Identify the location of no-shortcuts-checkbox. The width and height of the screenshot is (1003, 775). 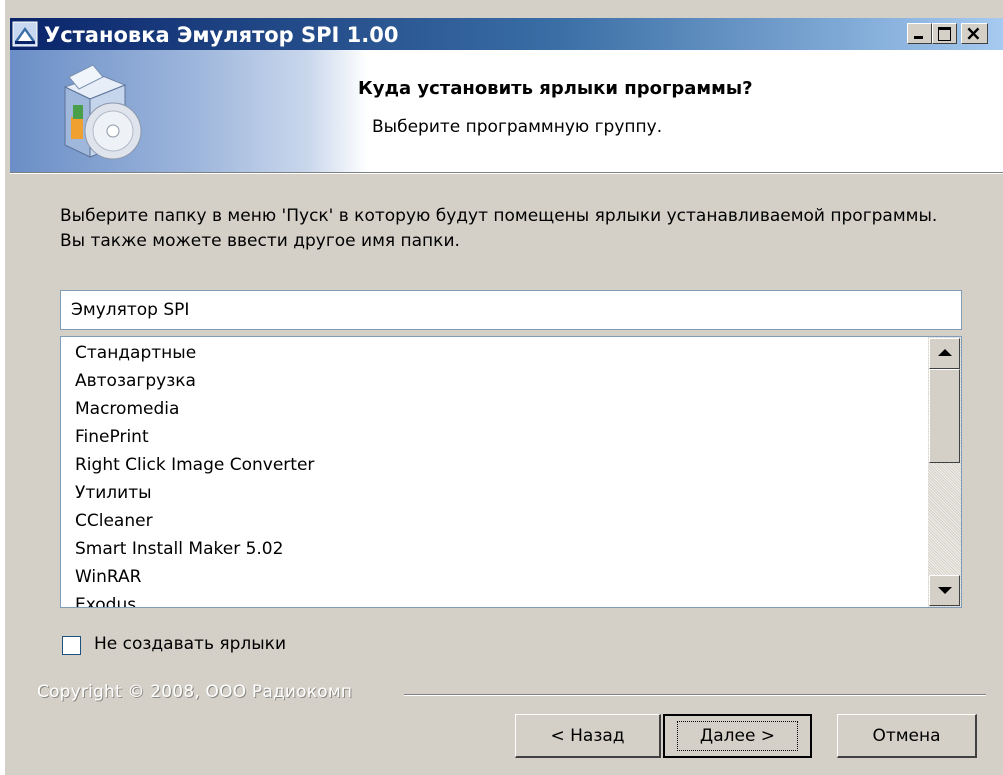
(71, 645).